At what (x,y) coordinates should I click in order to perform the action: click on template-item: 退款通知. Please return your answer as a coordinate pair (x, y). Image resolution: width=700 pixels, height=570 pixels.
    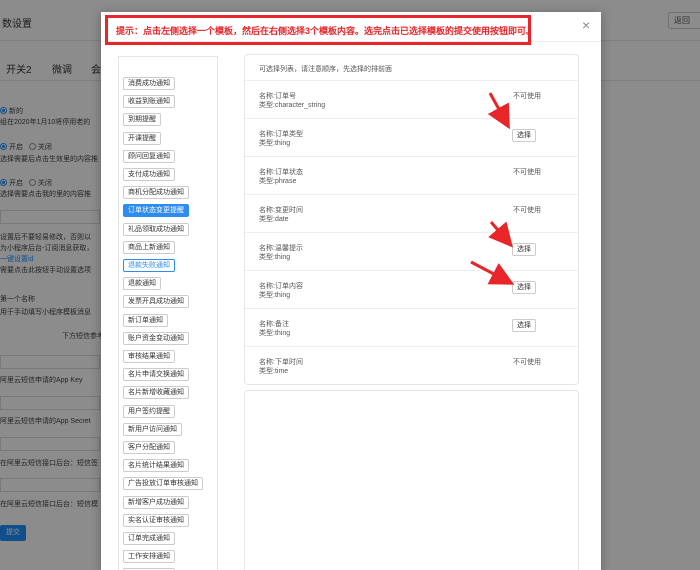
    Looking at the image, I should click on (142, 284).